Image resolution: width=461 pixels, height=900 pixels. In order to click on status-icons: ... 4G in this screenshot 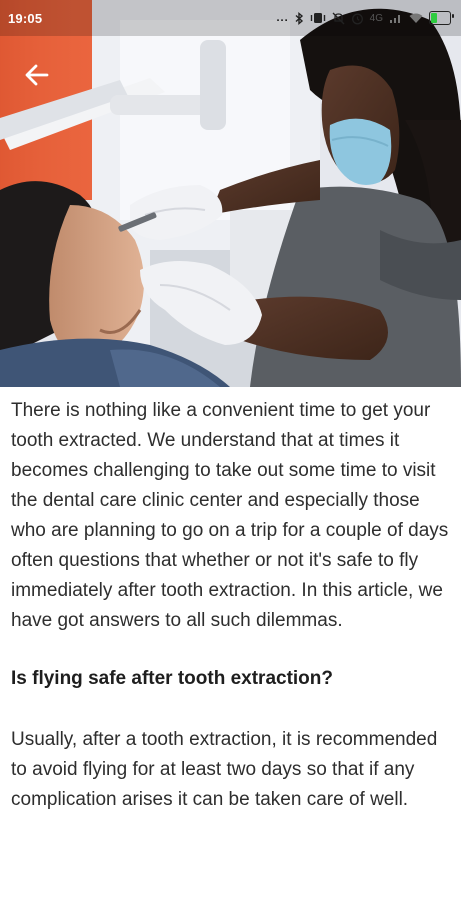, I will do `click(365, 18)`.